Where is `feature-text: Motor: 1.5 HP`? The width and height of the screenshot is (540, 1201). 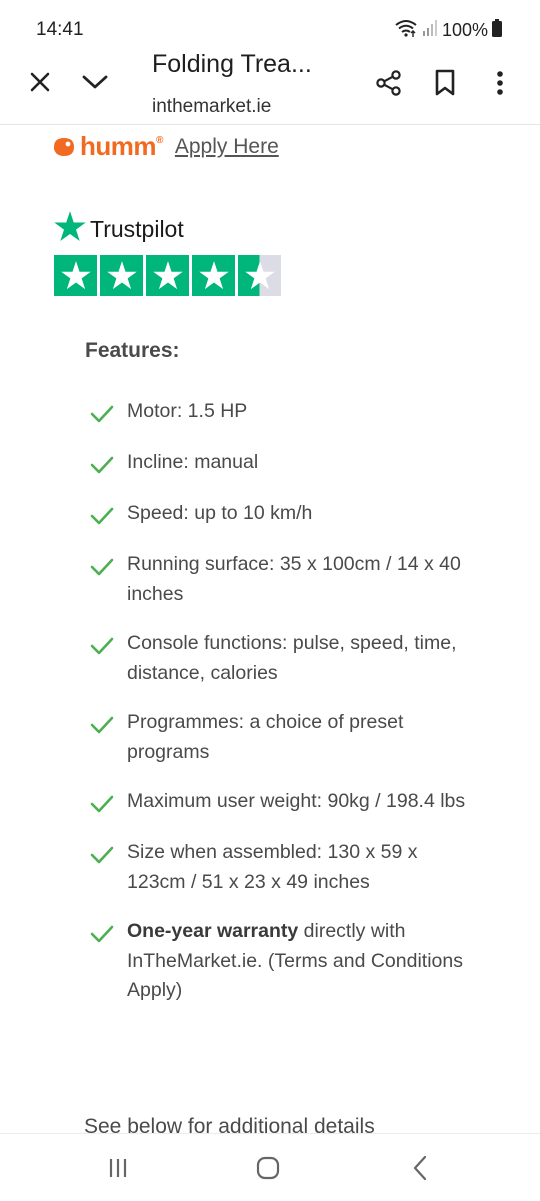
feature-text: Motor: 1.5 HP is located at coordinates (187, 412).